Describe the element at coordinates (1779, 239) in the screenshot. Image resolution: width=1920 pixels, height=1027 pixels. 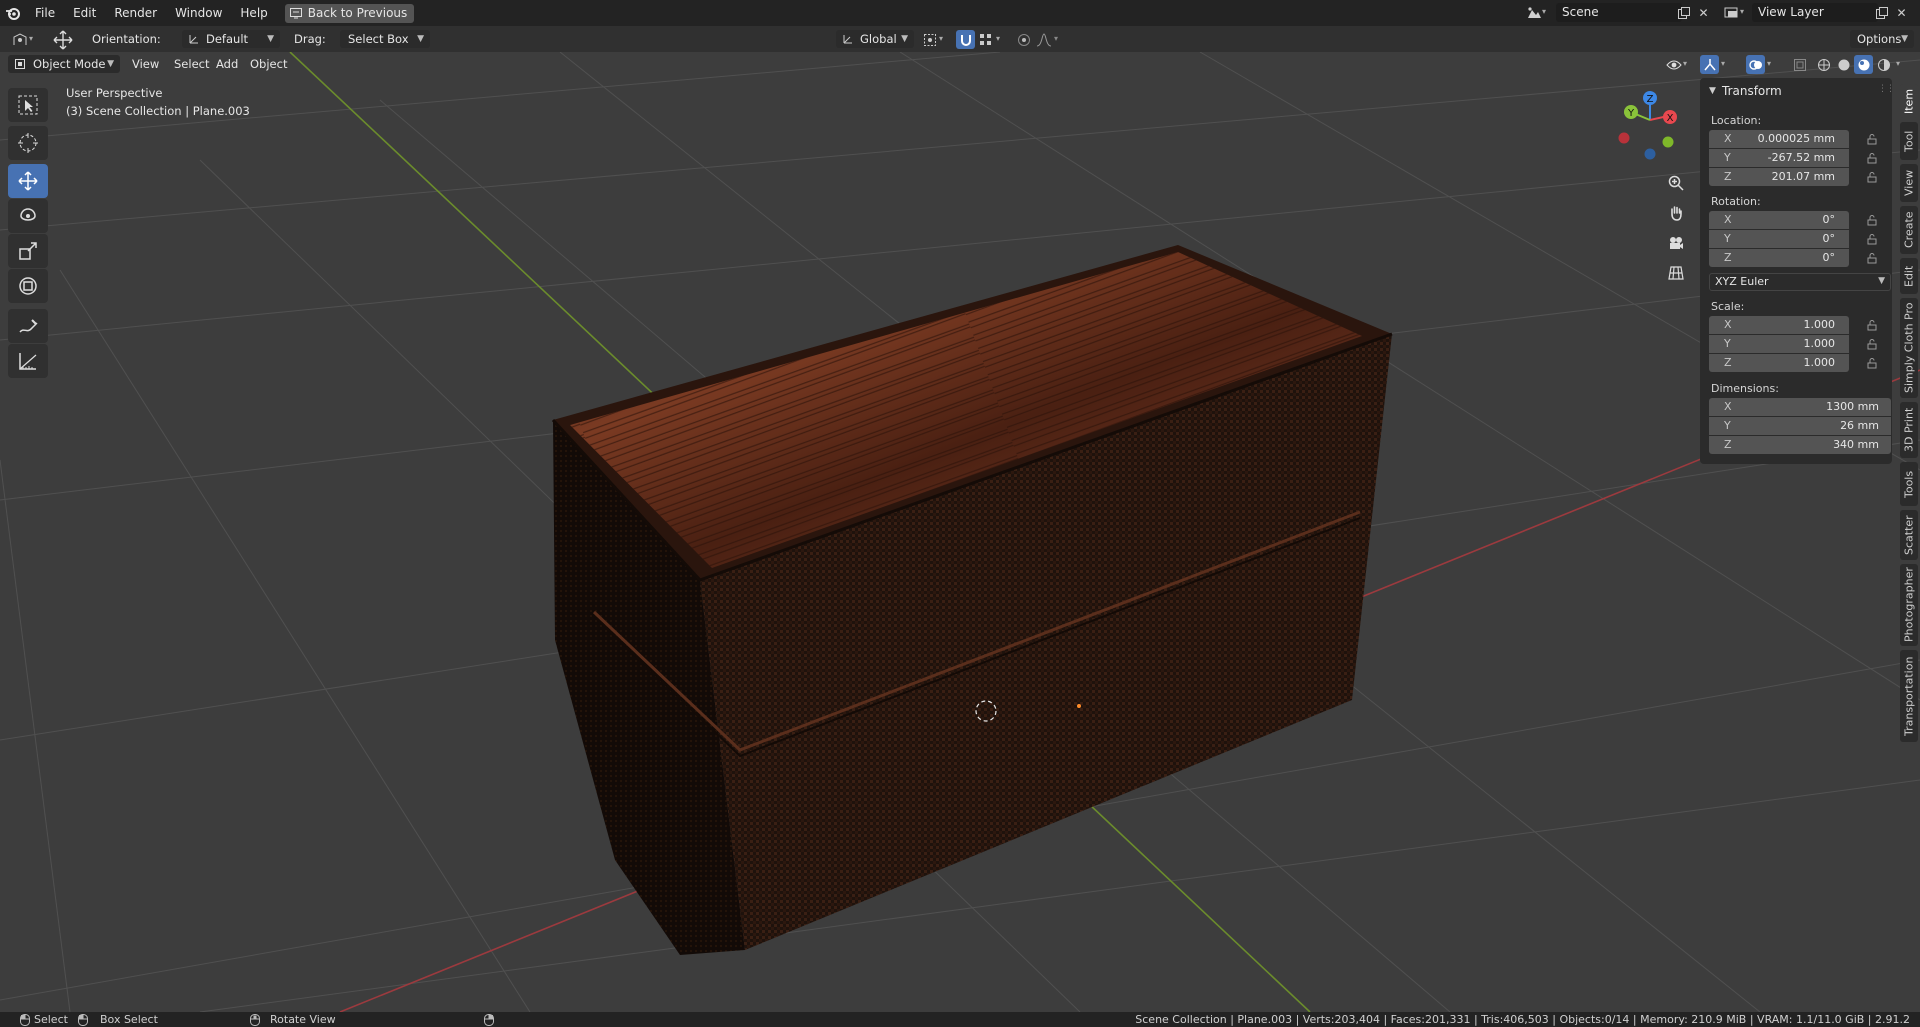
I see `rotation-y-field: Y 0°` at that location.